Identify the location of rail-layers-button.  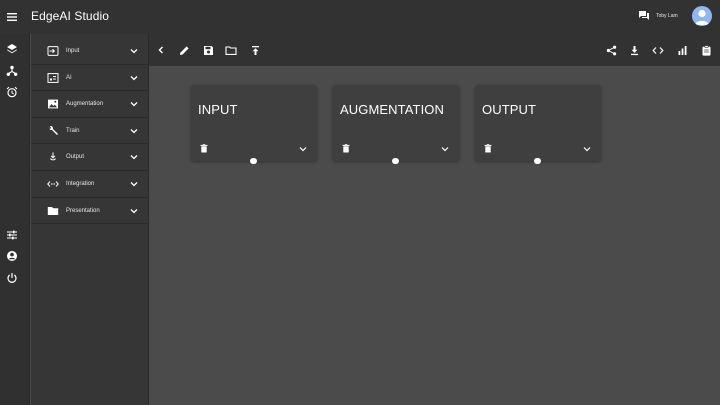
(12, 49).